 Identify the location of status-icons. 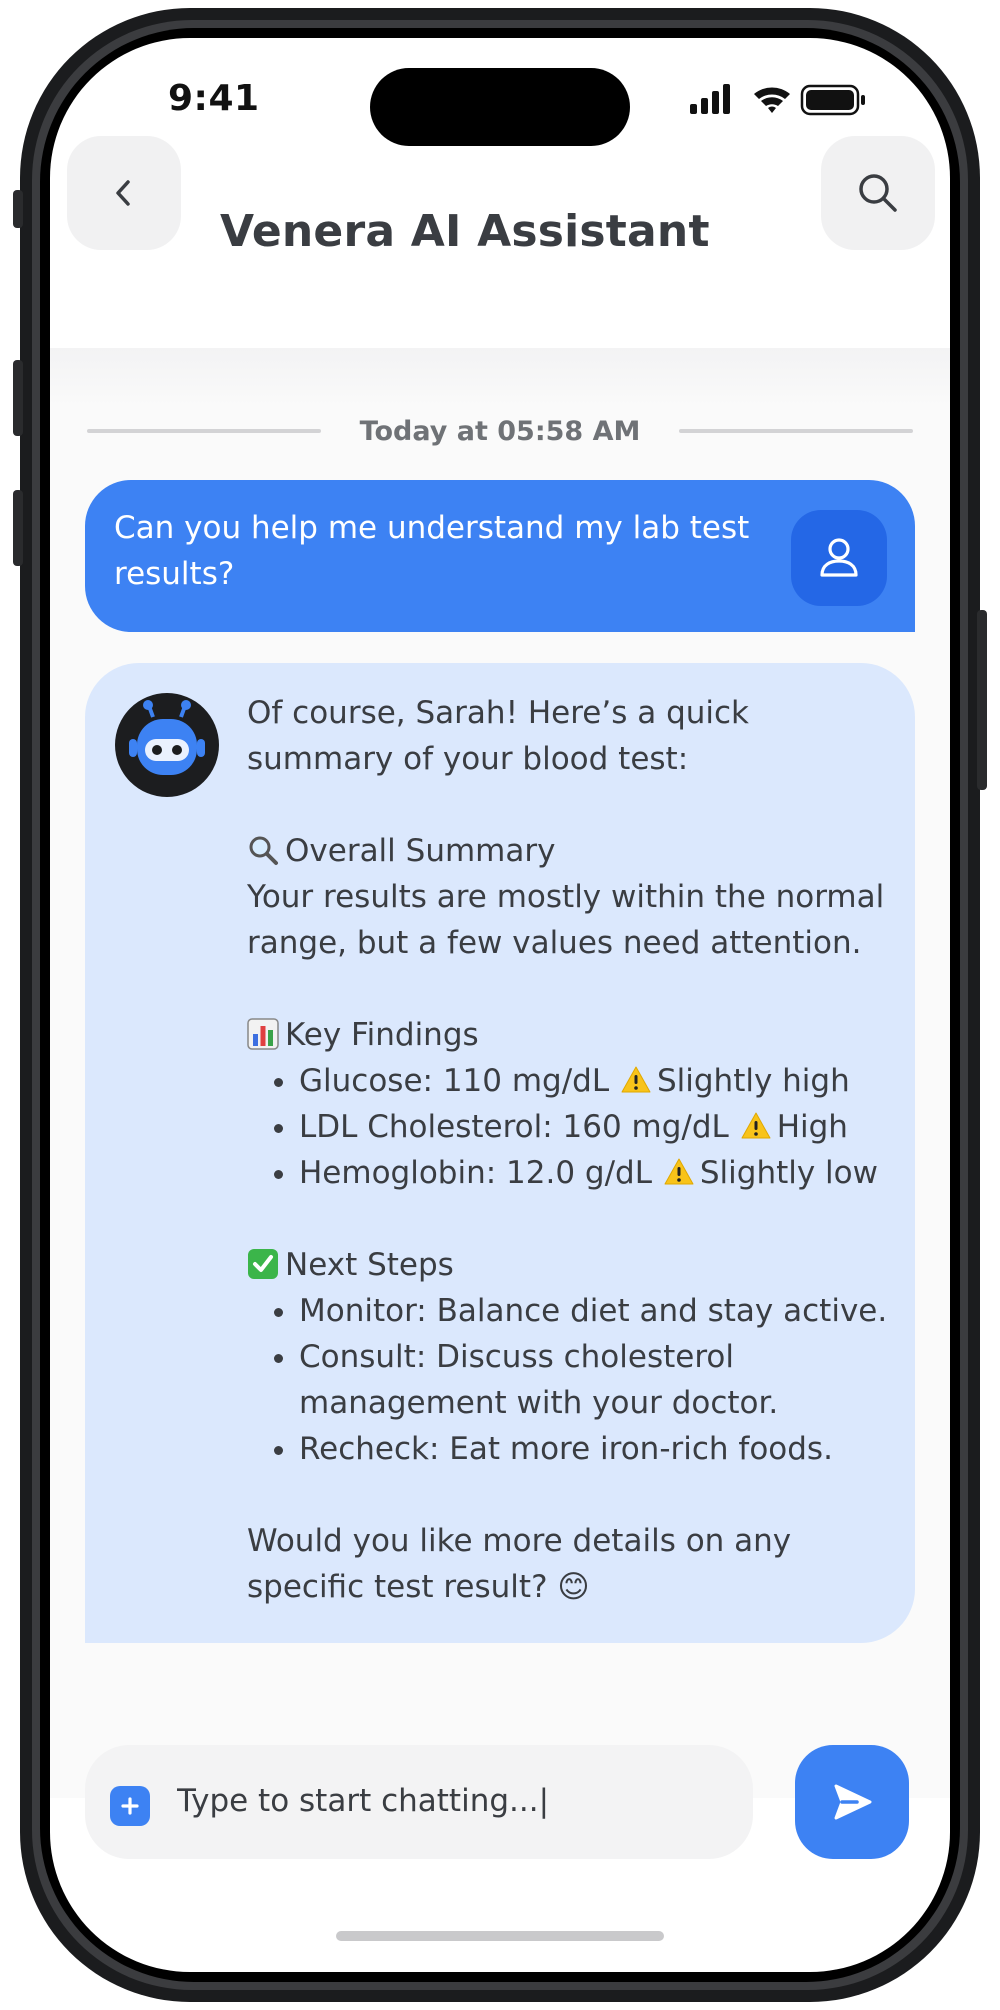
(777, 100).